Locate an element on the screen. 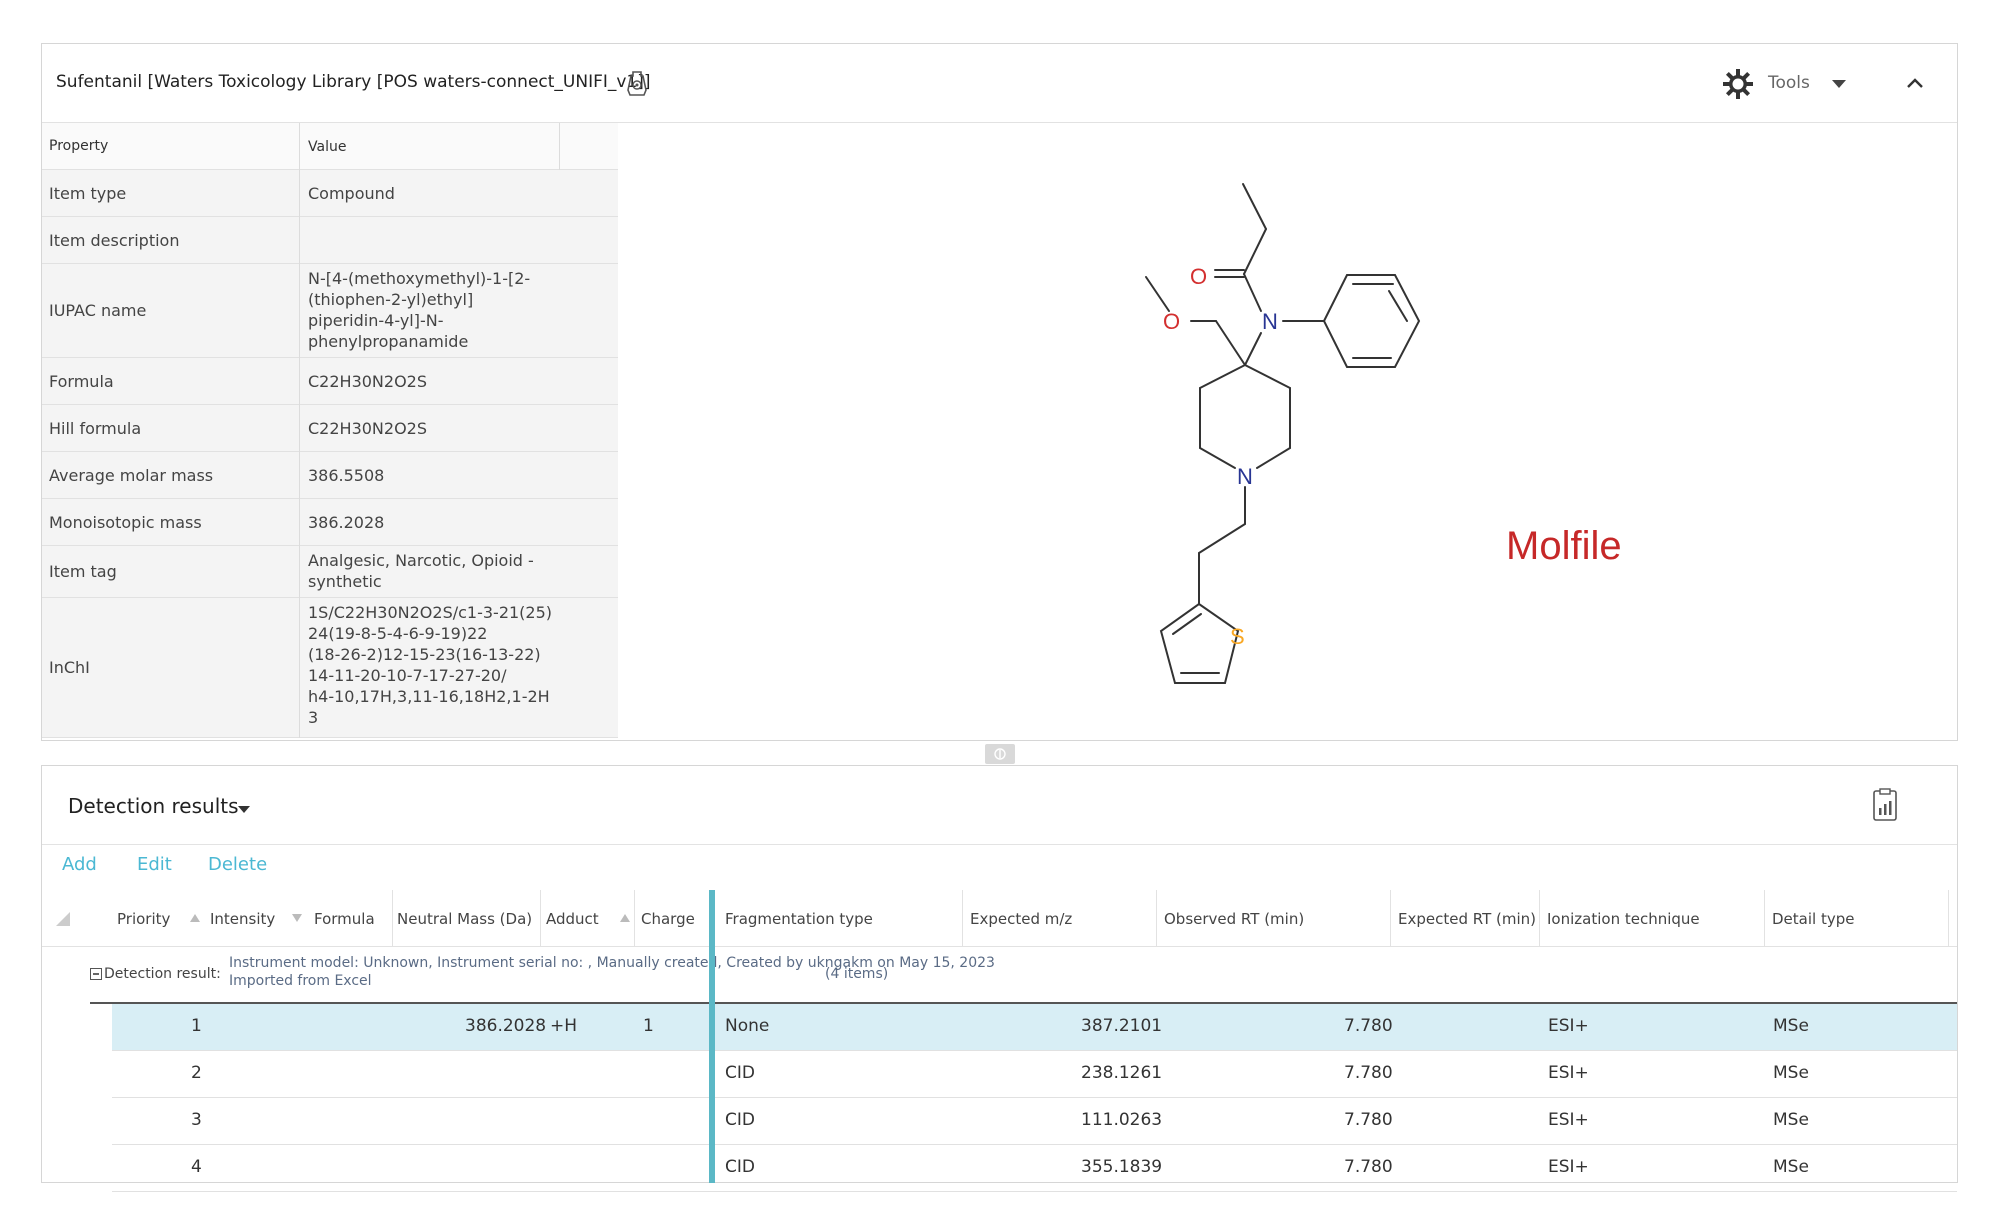 The width and height of the screenshot is (2000, 1214). fragmentation-type-cell: None is located at coordinates (747, 1026).